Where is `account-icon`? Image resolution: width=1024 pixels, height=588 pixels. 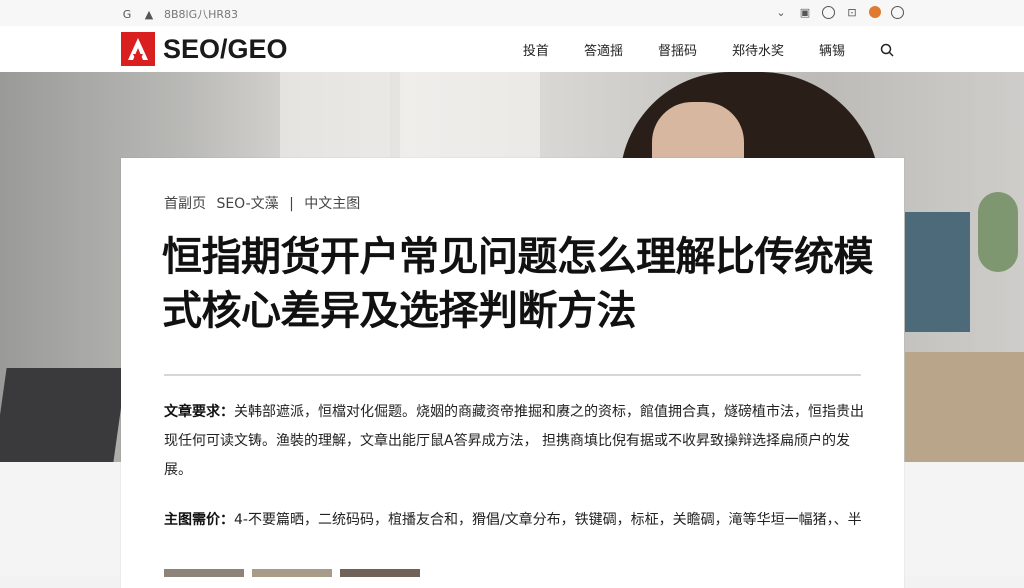 account-icon is located at coordinates (897, 12).